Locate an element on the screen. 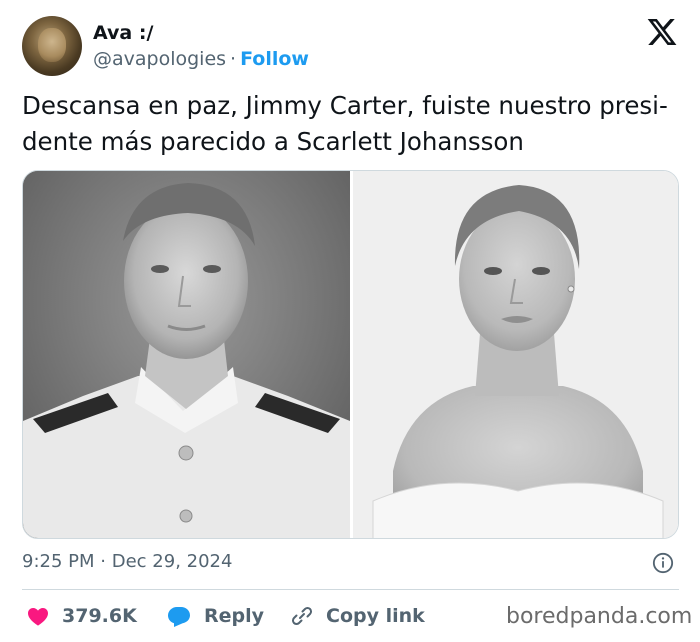 The image size is (700, 642). reply-label: Reply is located at coordinates (234, 616).